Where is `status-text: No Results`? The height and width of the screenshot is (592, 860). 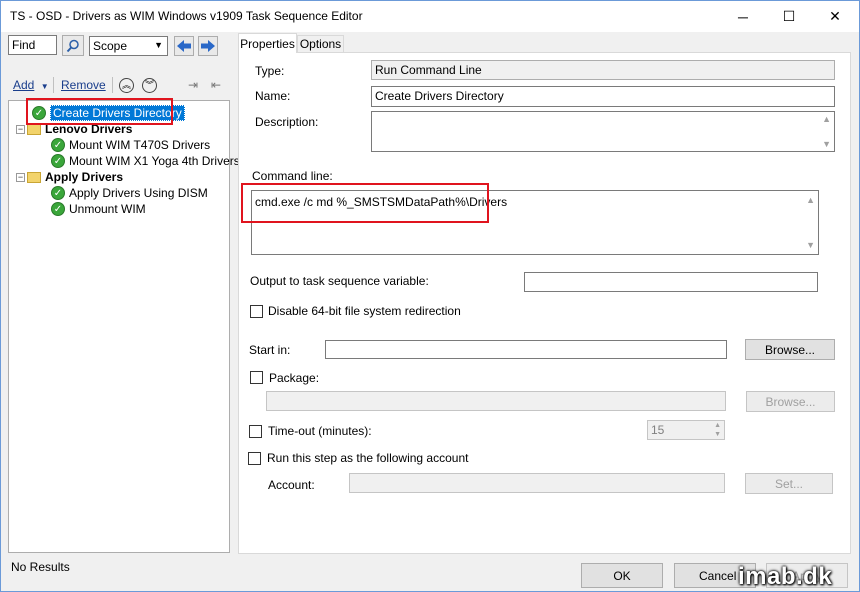
status-text: No Results is located at coordinates (40, 567).